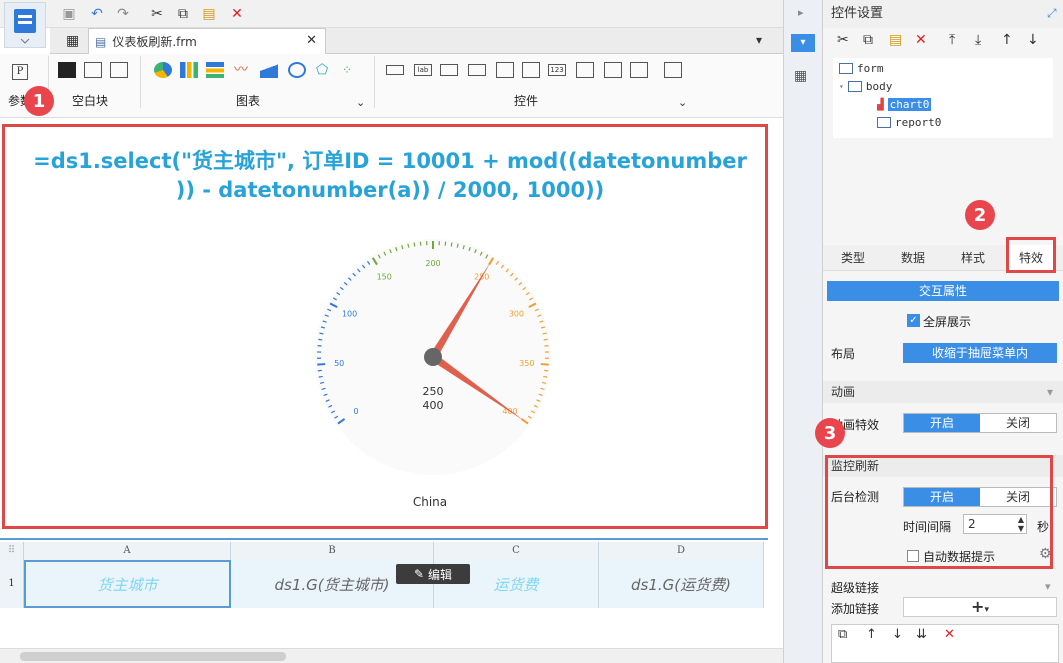  I want to click on menu-dropdown-icon: ▾, so click(759, 40).